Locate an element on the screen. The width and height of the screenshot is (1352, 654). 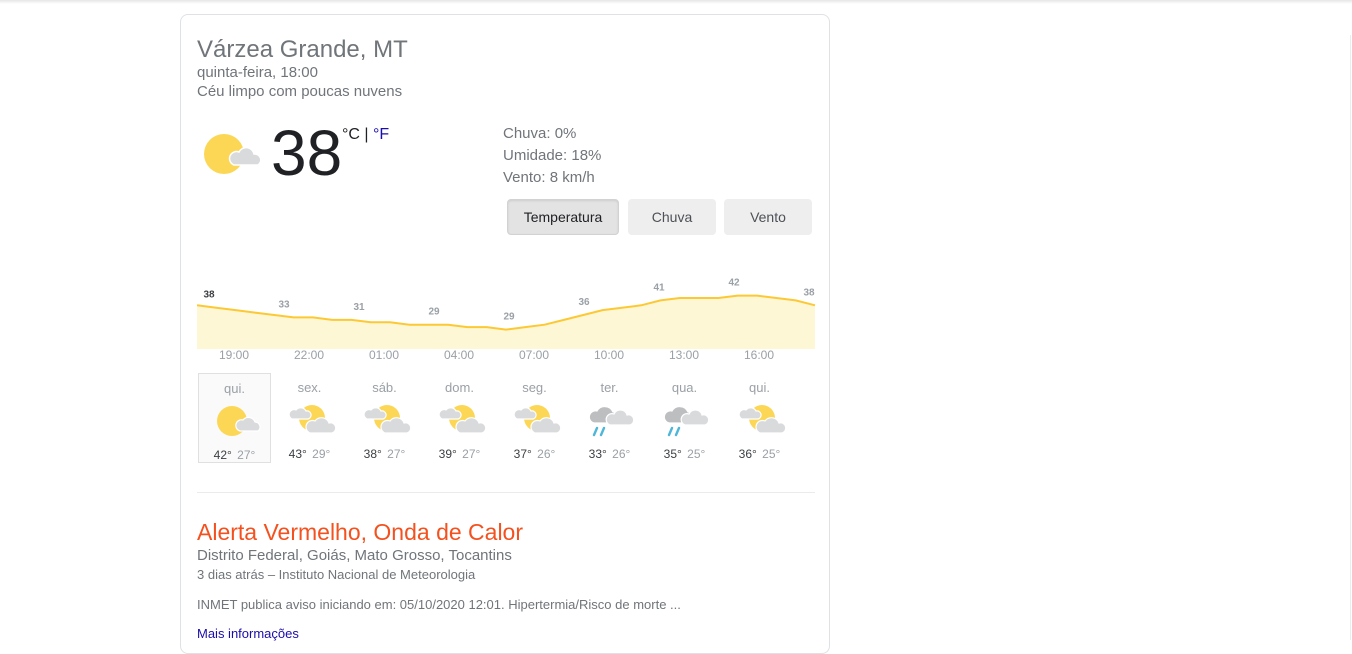
wind: Vento: 8 km/h is located at coordinates (549, 177).